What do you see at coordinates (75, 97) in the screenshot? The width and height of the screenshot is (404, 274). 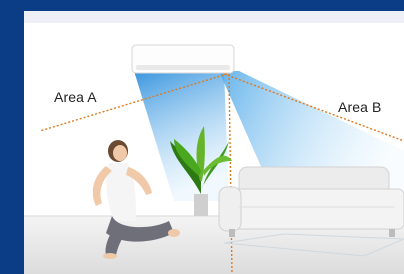 I see `area-a-label: Area A` at bounding box center [75, 97].